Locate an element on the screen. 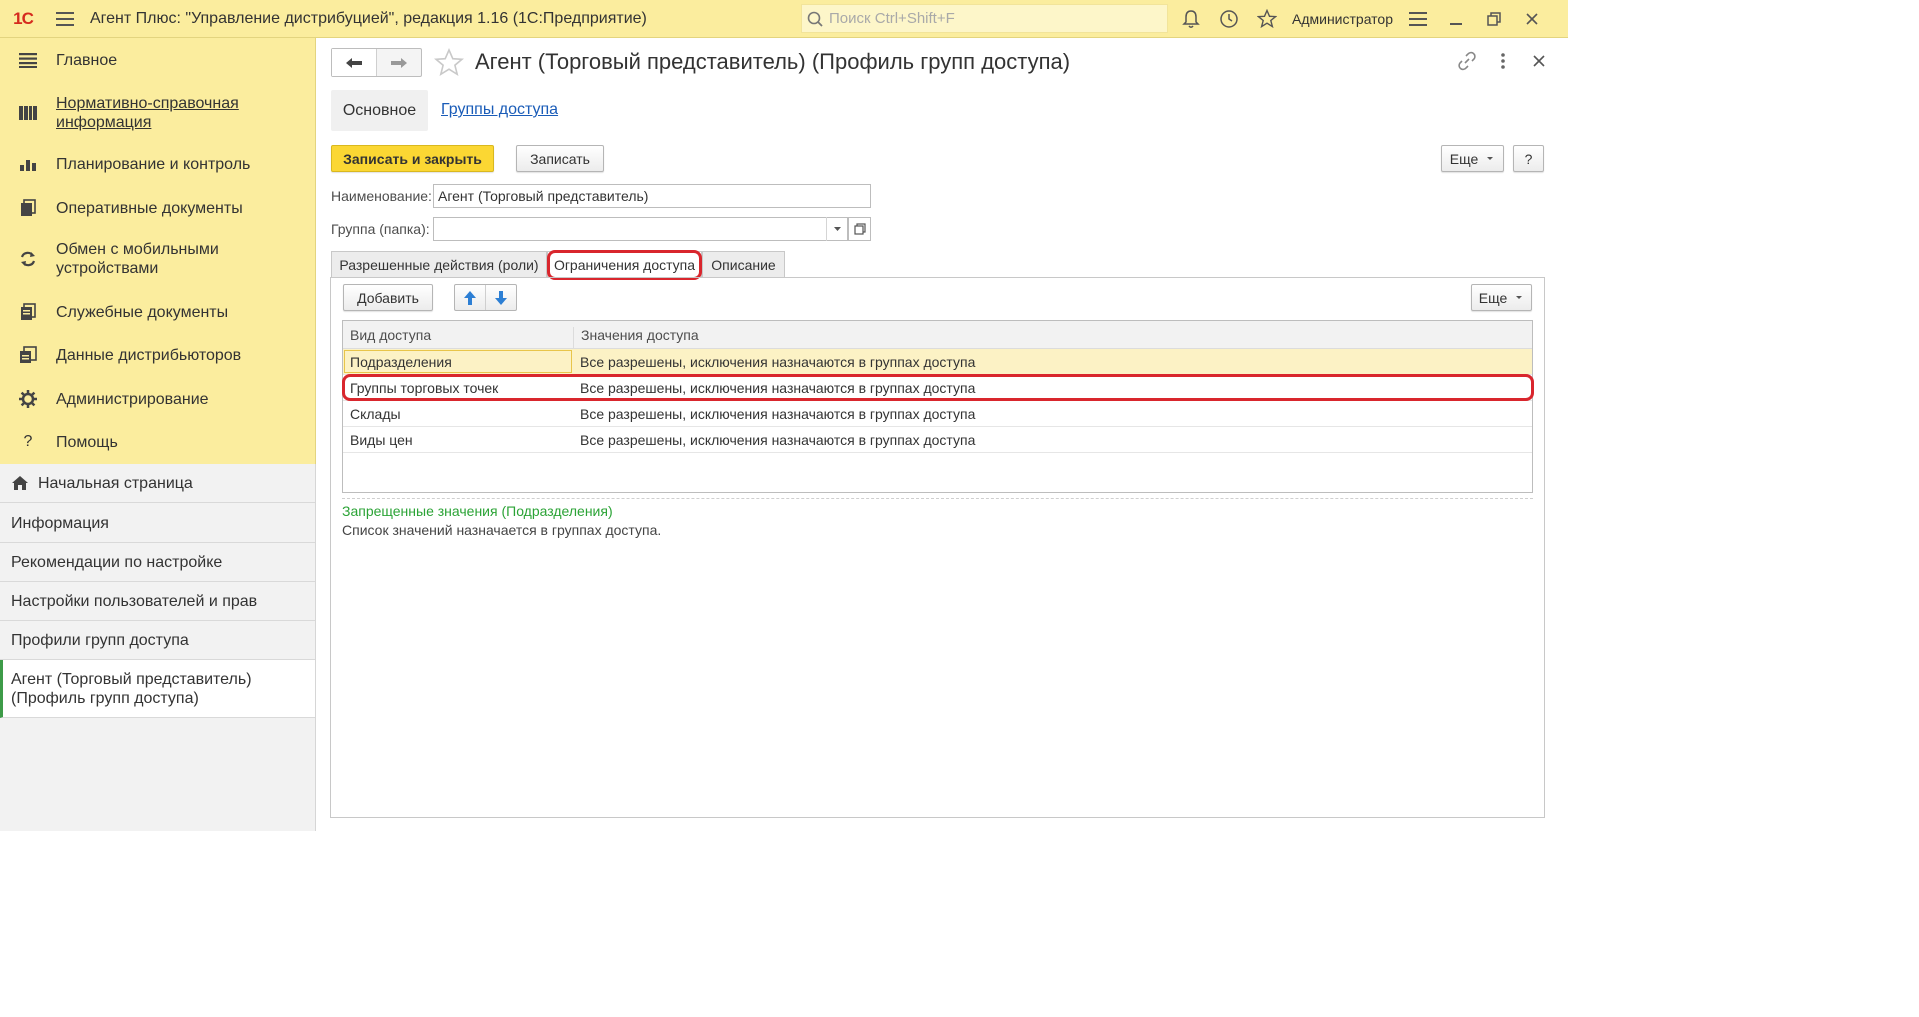 This screenshot has width=1919, height=1017. chart-icon is located at coordinates (28, 164).